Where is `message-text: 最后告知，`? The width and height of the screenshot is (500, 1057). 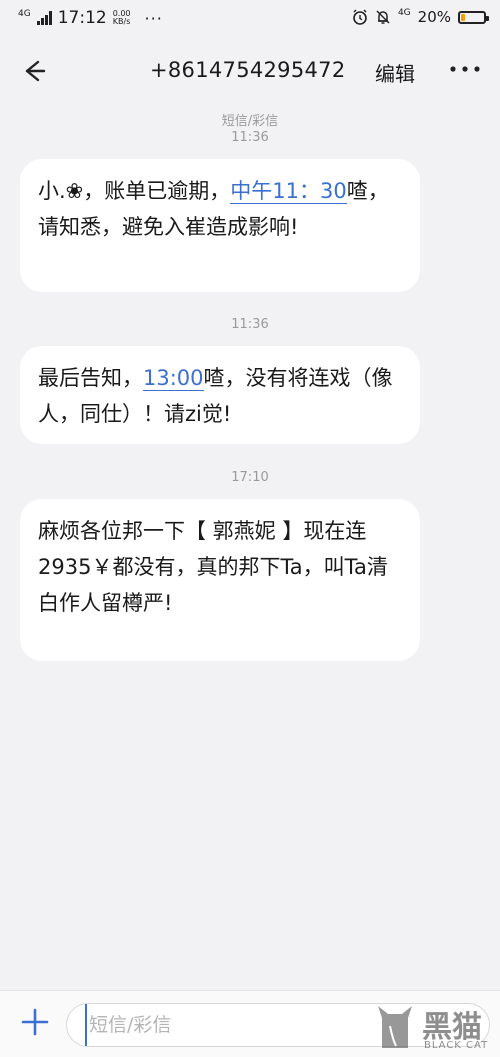 message-text: 最后告知， is located at coordinates (90, 378).